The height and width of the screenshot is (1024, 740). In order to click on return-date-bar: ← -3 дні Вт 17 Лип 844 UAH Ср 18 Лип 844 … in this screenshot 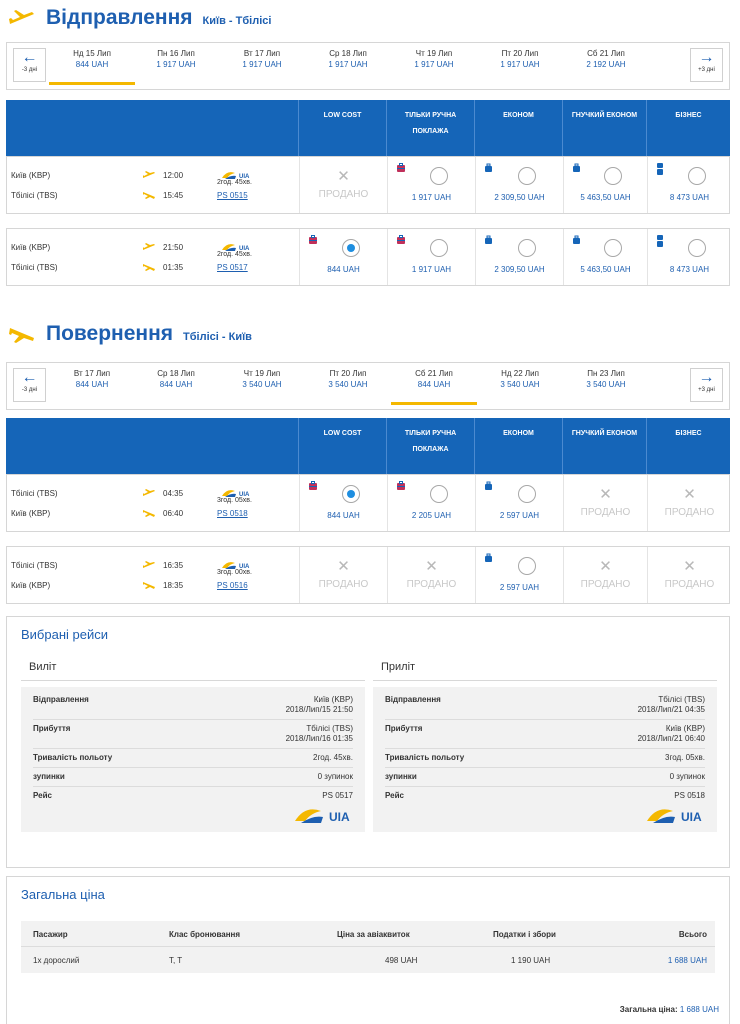, I will do `click(368, 386)`.